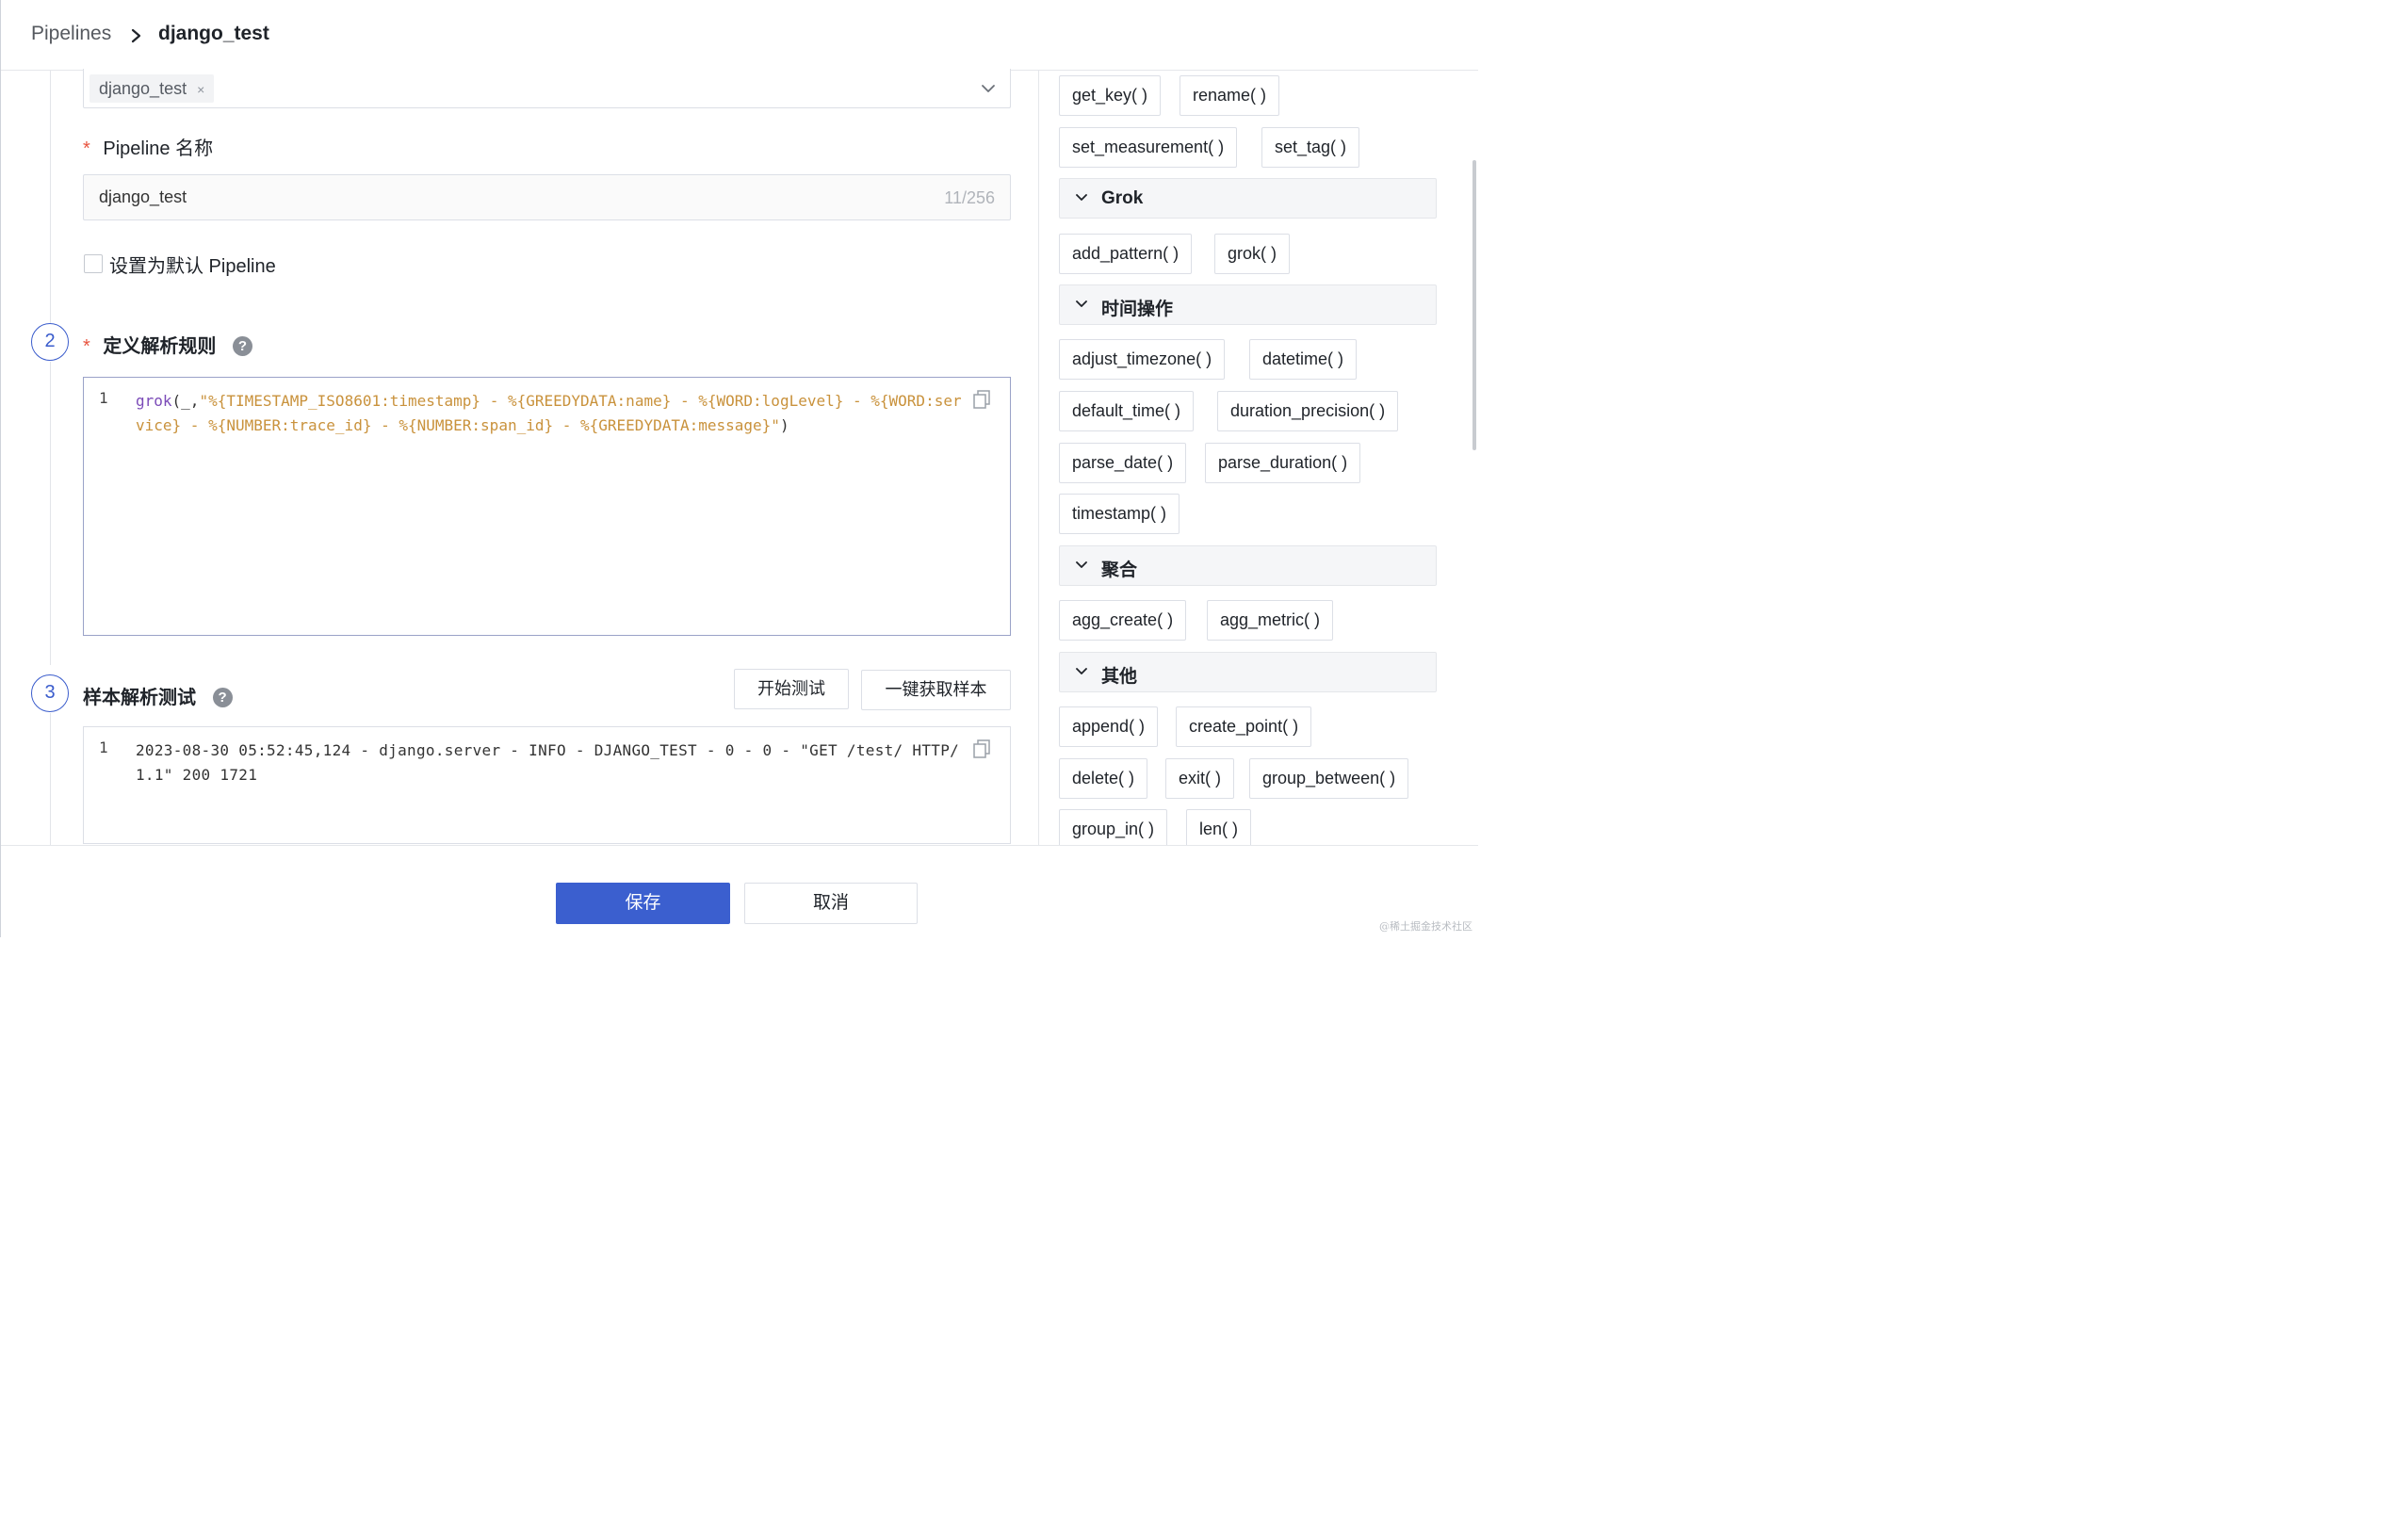 The image size is (2408, 1526). What do you see at coordinates (143, 88) in the screenshot?
I see `selected-tag-label: django_test` at bounding box center [143, 88].